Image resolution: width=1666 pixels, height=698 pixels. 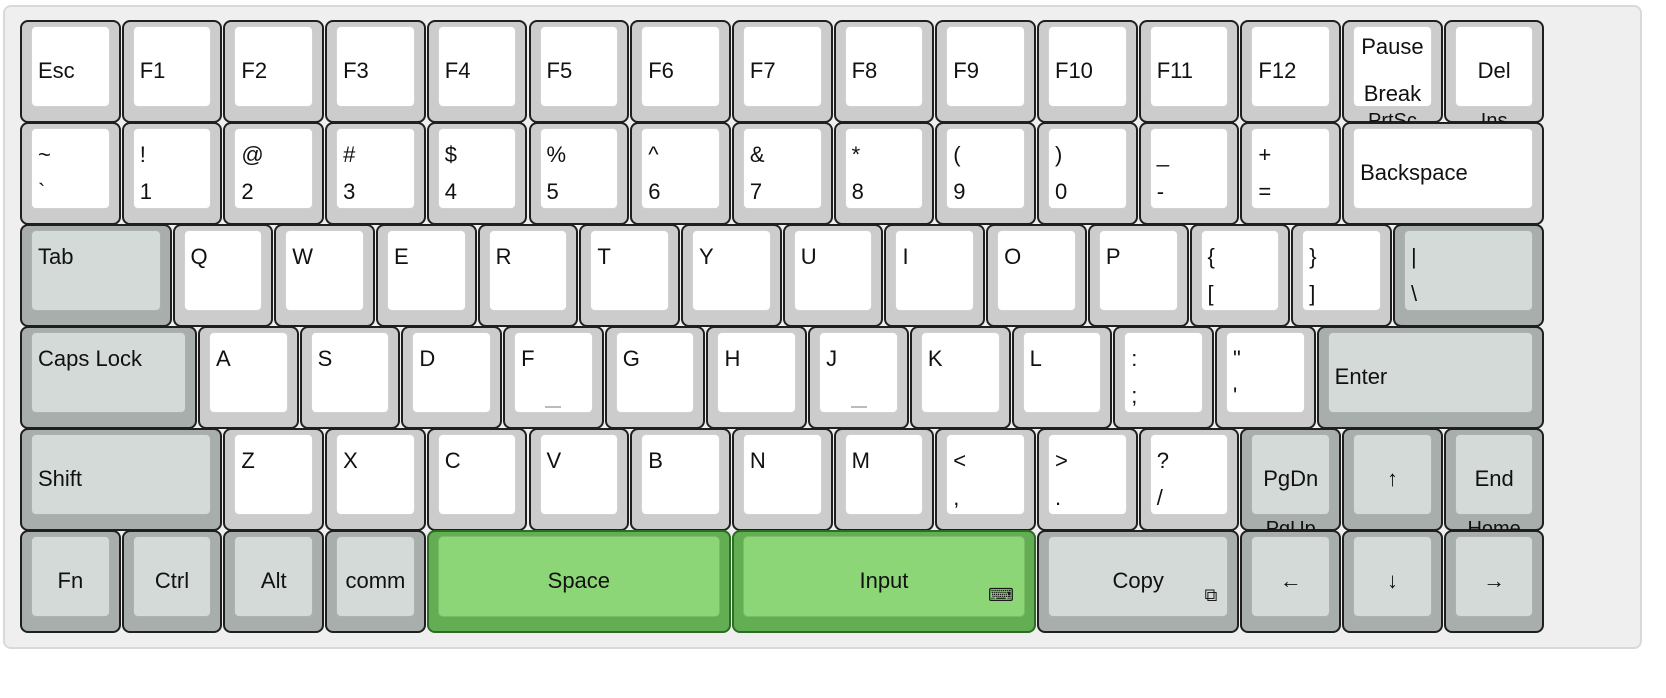 What do you see at coordinates (782, 66) in the screenshot?
I see `key-cap: F7` at bounding box center [782, 66].